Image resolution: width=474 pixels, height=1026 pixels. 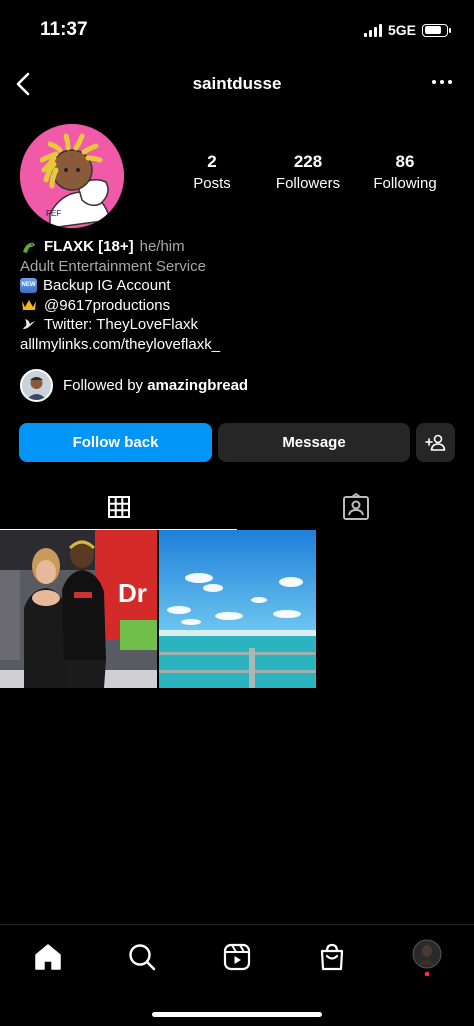 I want to click on status-indicators: 5GE, so click(x=407, y=30).